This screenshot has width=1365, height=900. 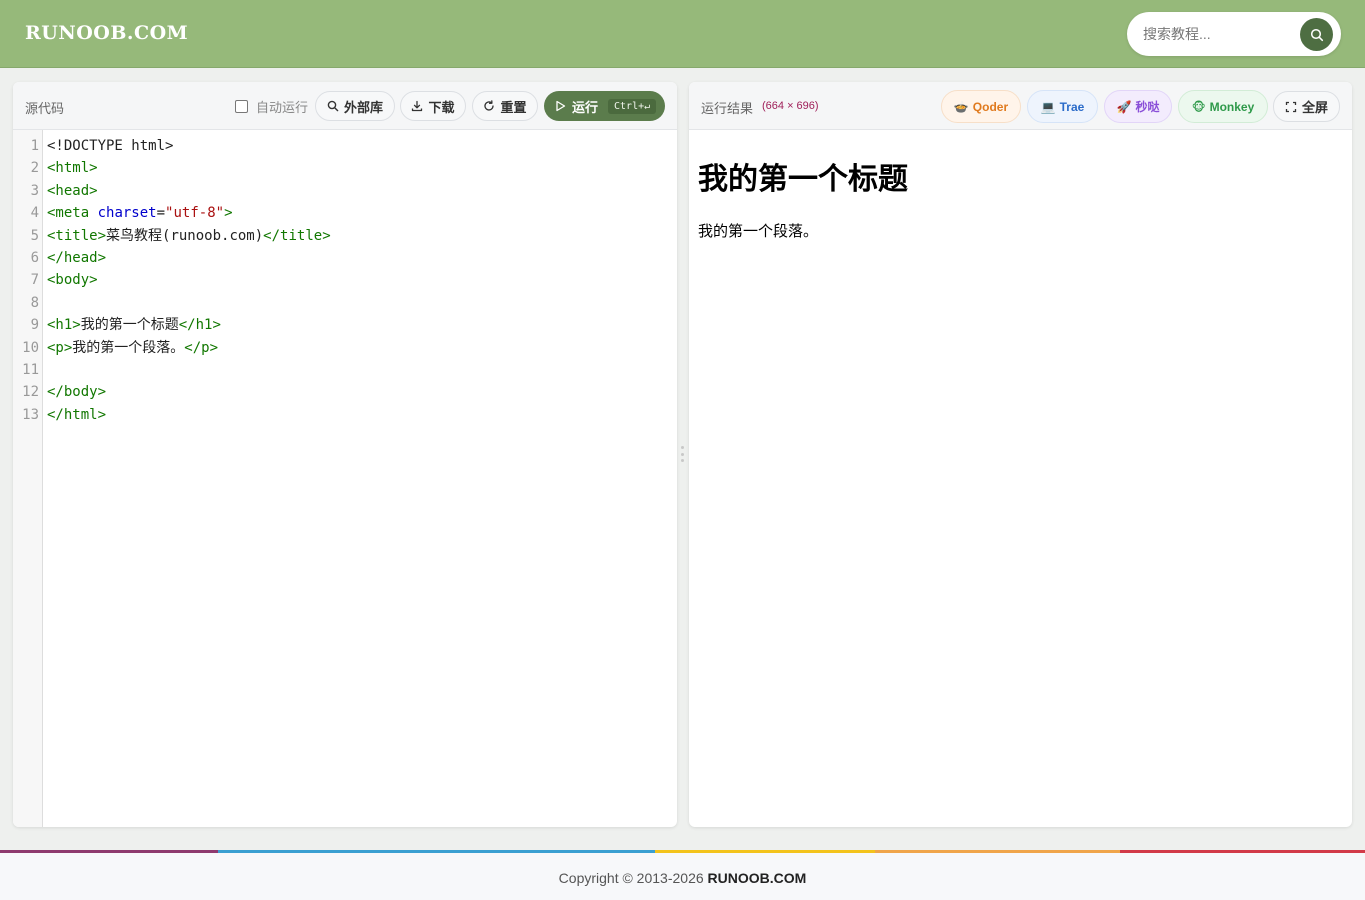 I want to click on line-number: 4, so click(x=34, y=213).